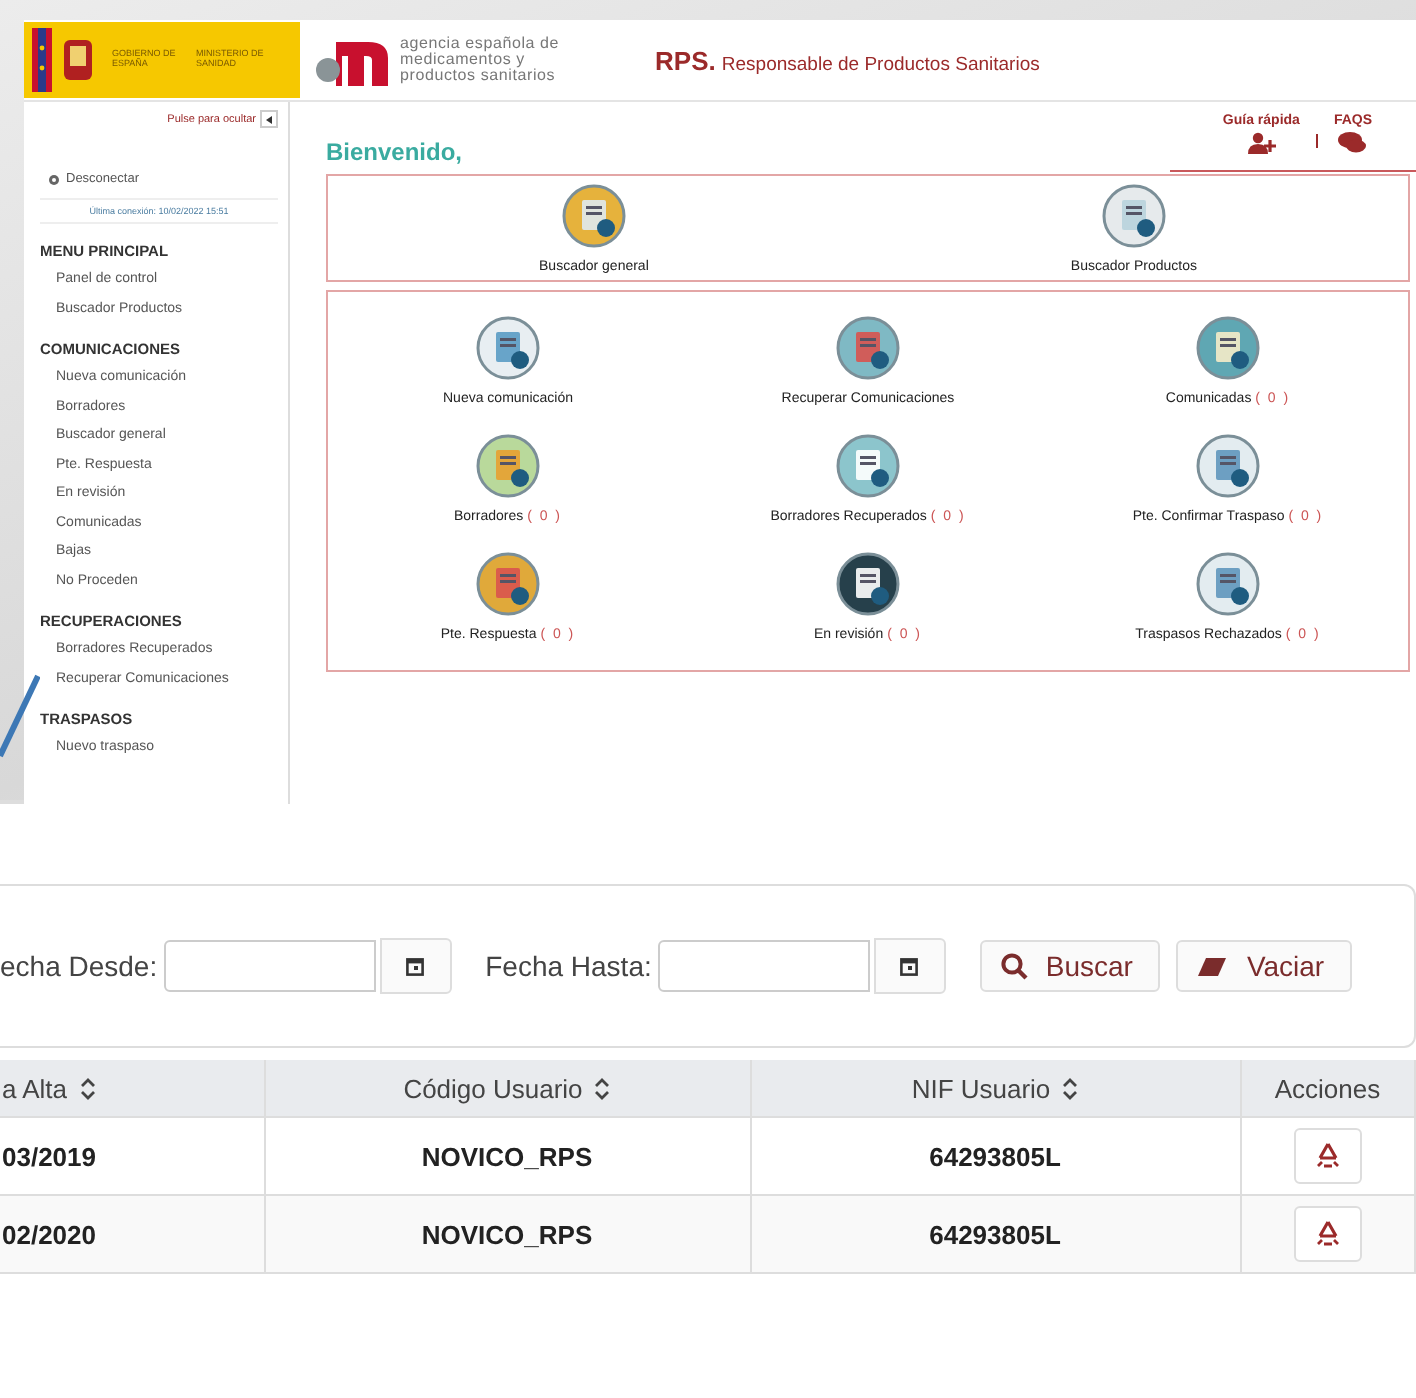  What do you see at coordinates (995, 1088) in the screenshot?
I see `column-header: NIF Usuario` at bounding box center [995, 1088].